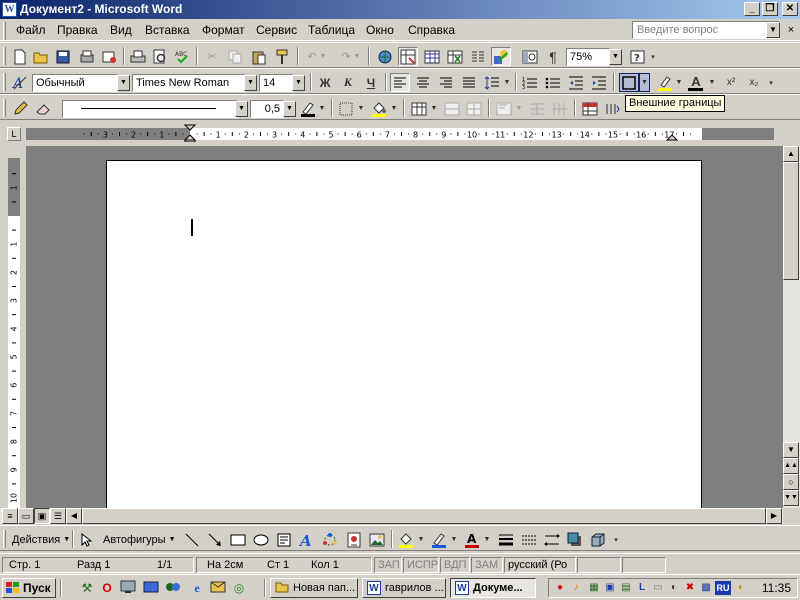 This screenshot has height=600, width=800. I want to click on insert-picture-icon, so click(377, 539).